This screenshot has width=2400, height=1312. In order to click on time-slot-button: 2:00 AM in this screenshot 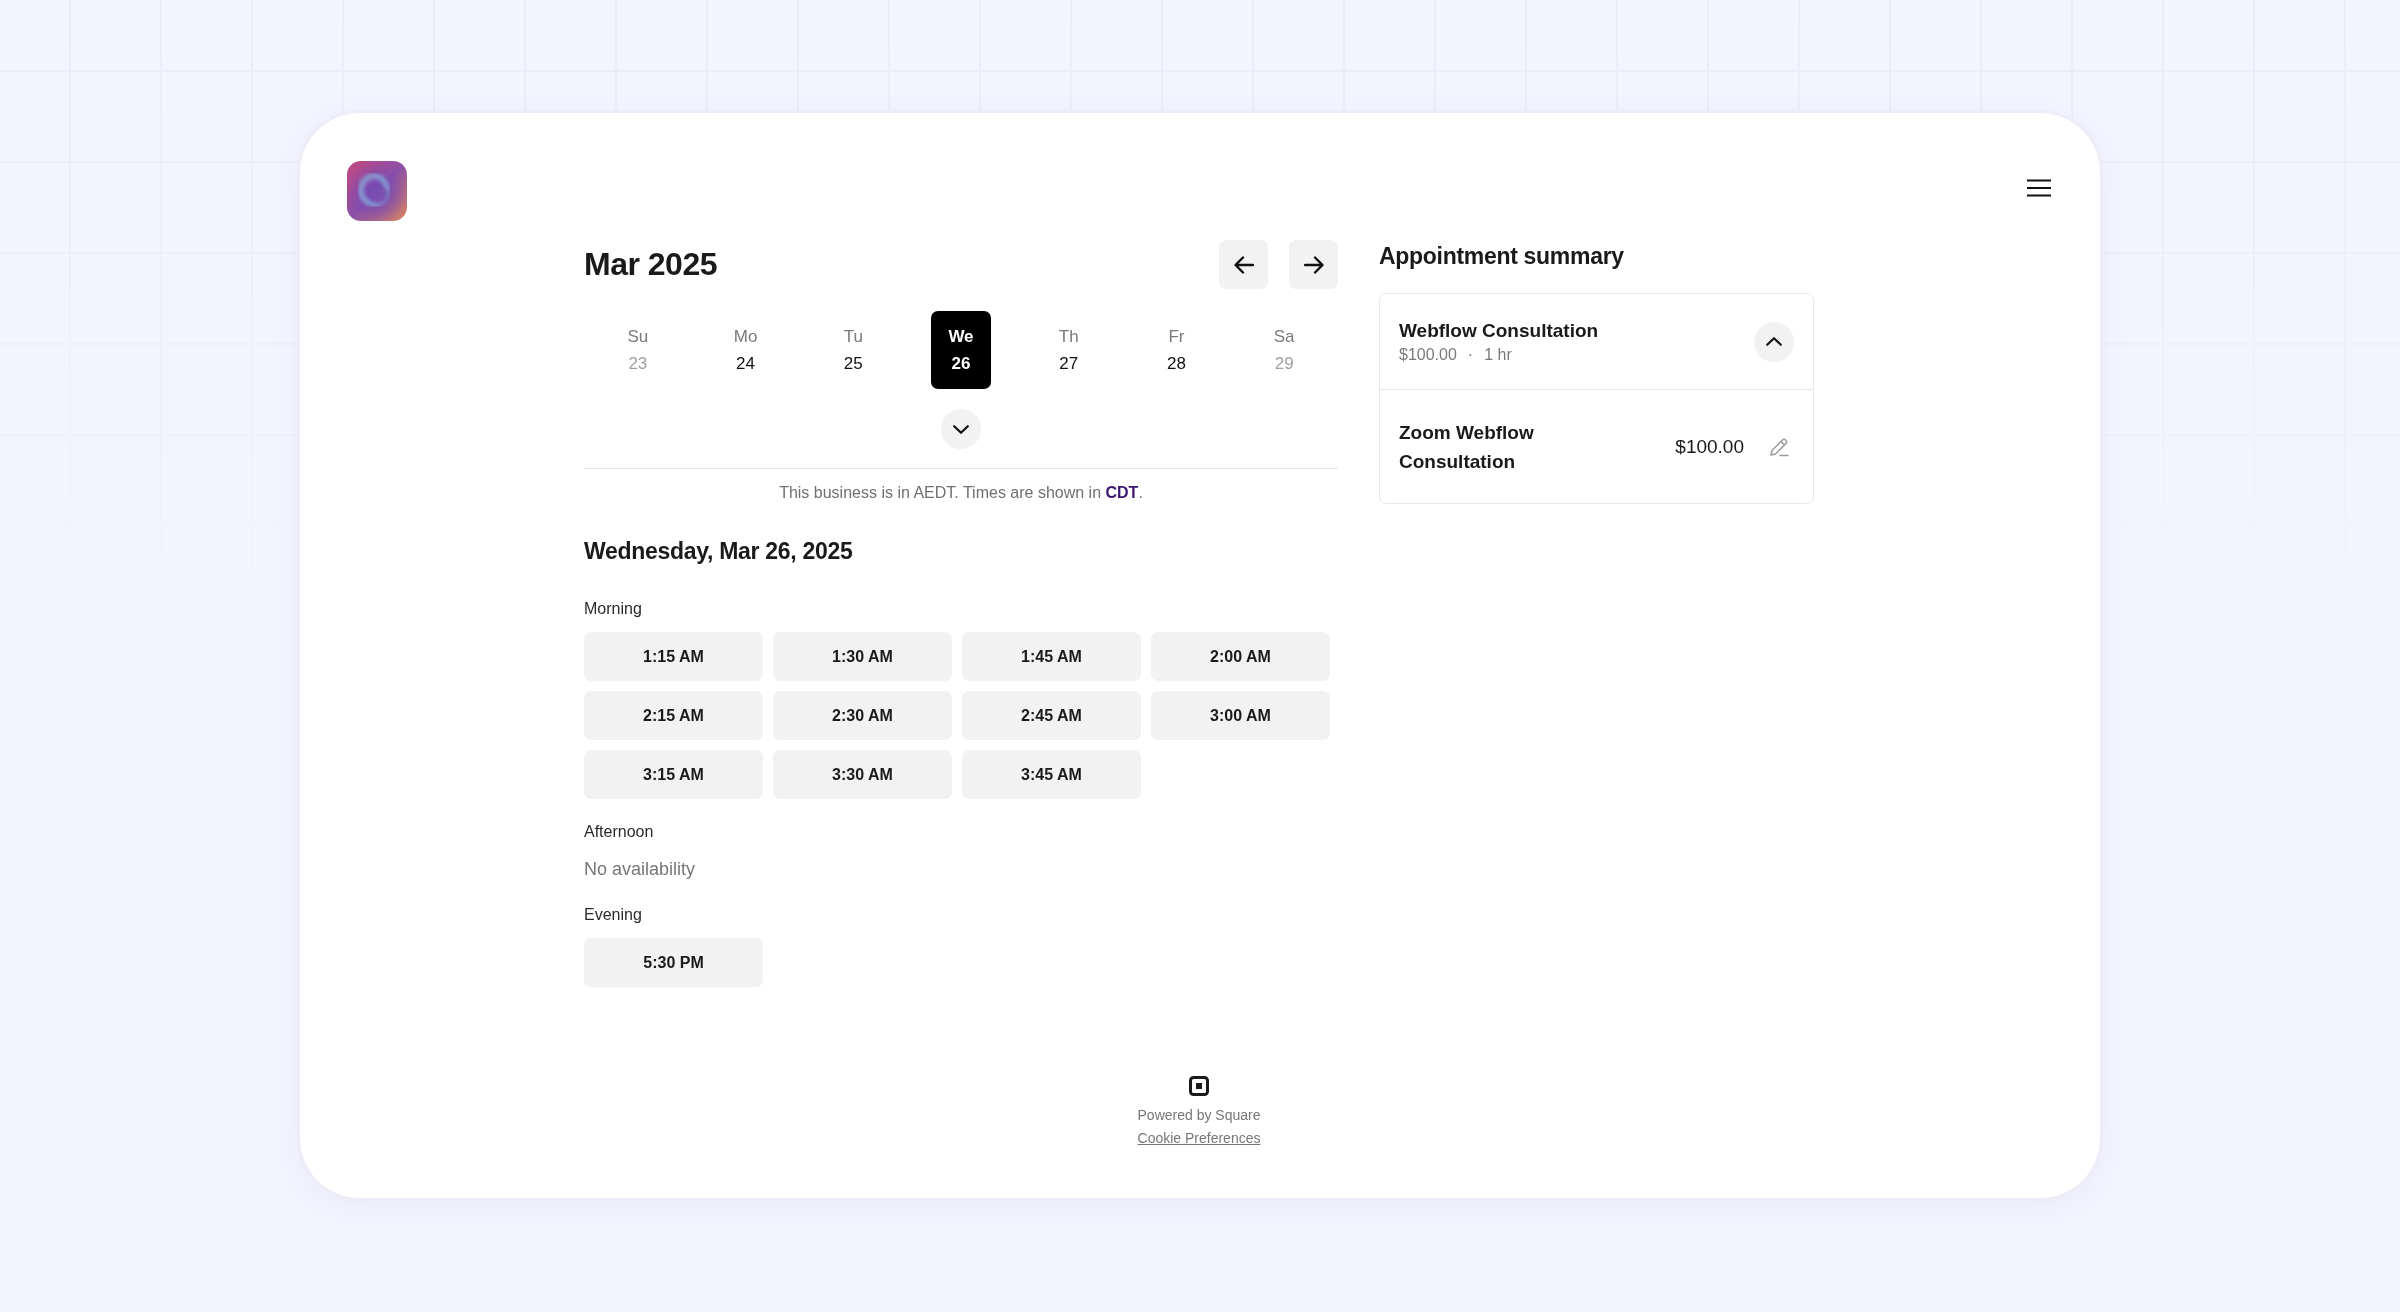, I will do `click(1240, 656)`.